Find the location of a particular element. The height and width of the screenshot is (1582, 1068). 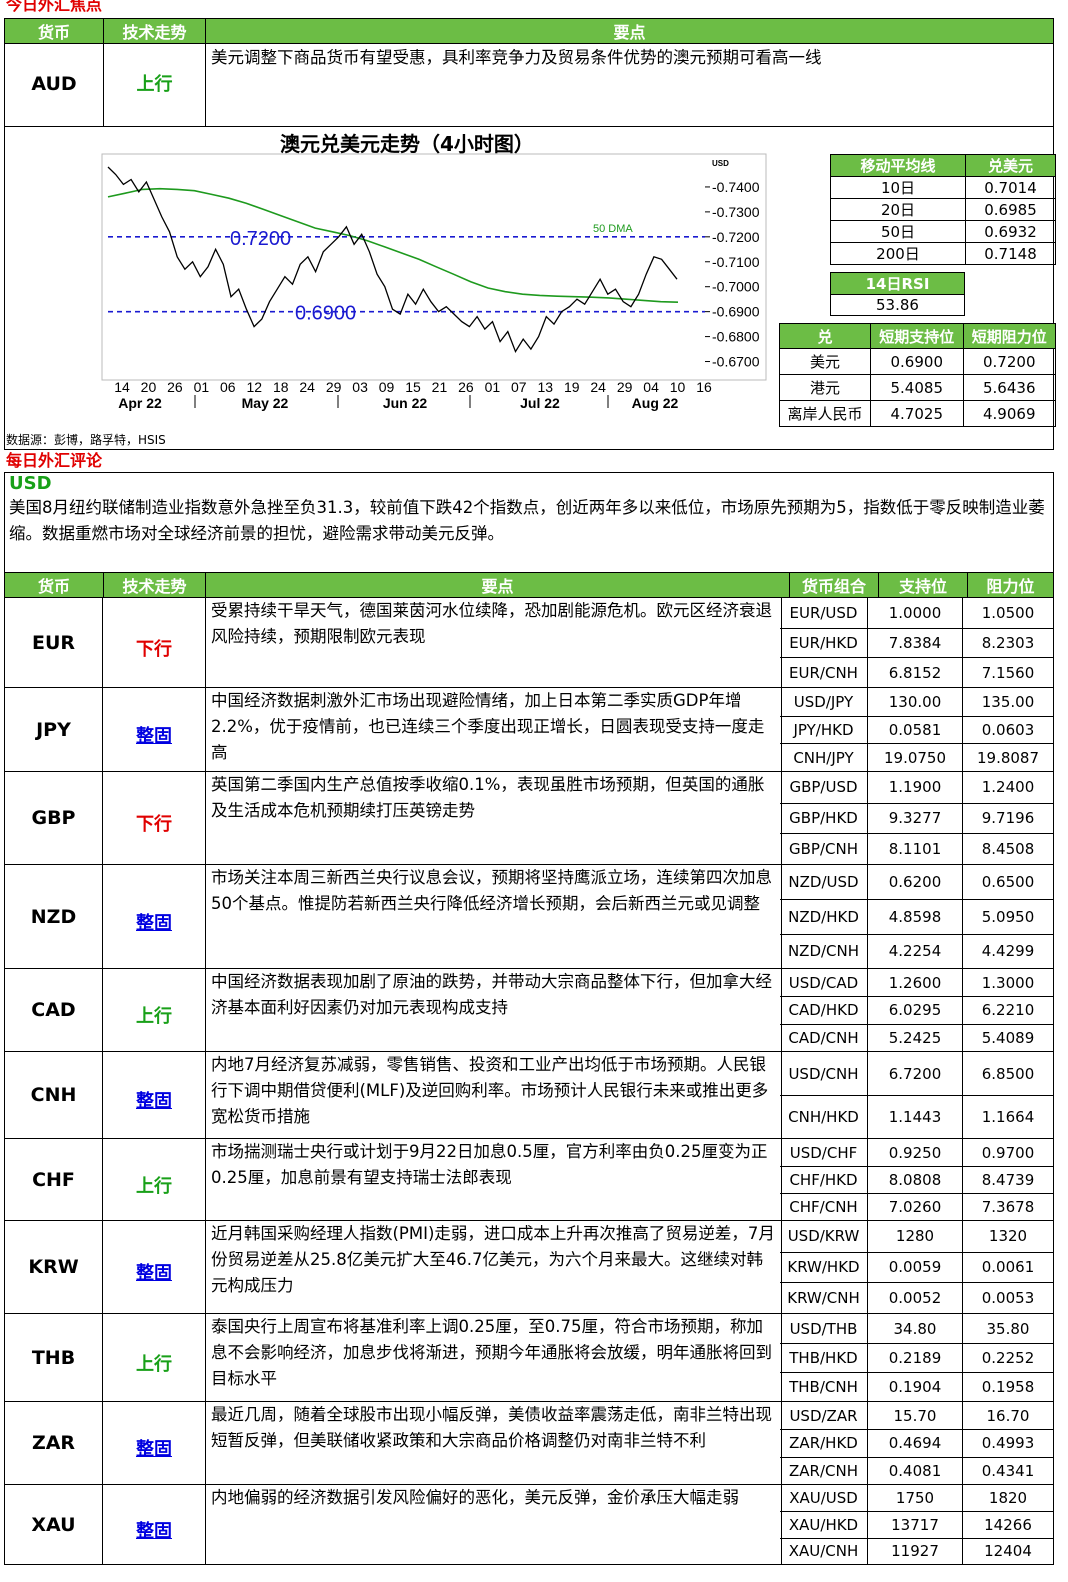

ma-label: 50日 is located at coordinates (898, 231).